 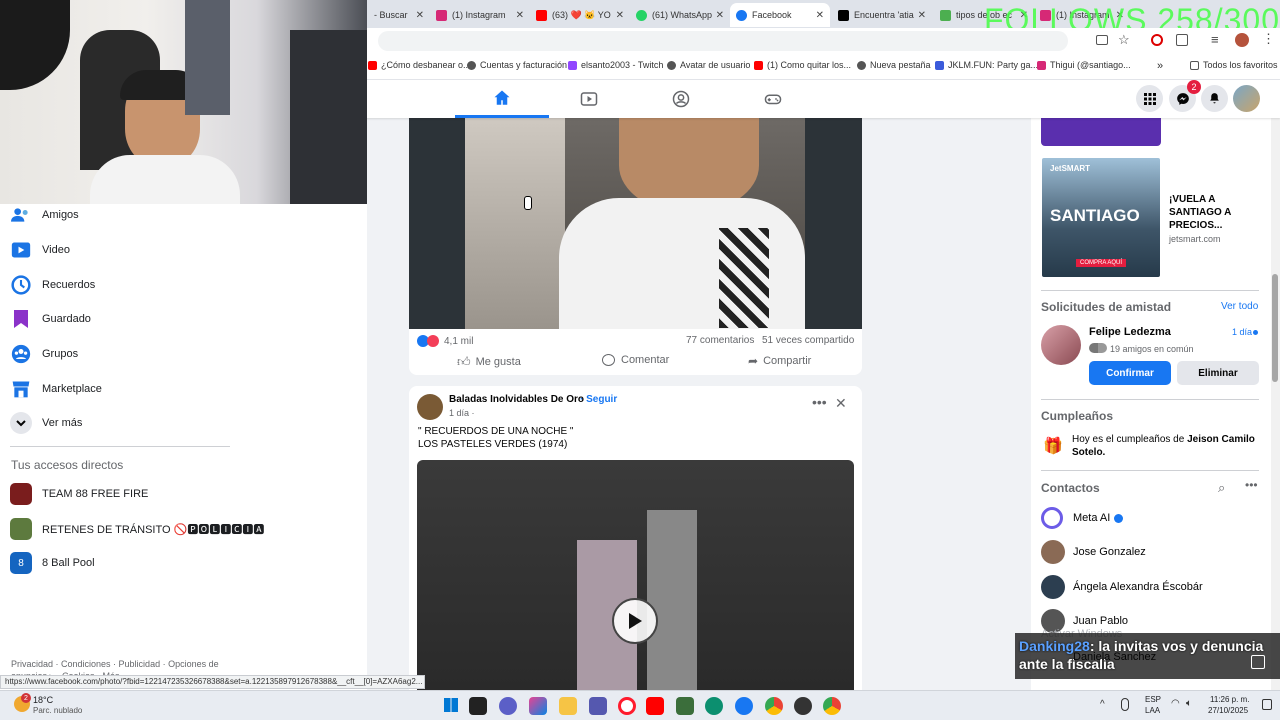 I want to click on reactions-summary: 4,1 mil, so click(x=445, y=341).